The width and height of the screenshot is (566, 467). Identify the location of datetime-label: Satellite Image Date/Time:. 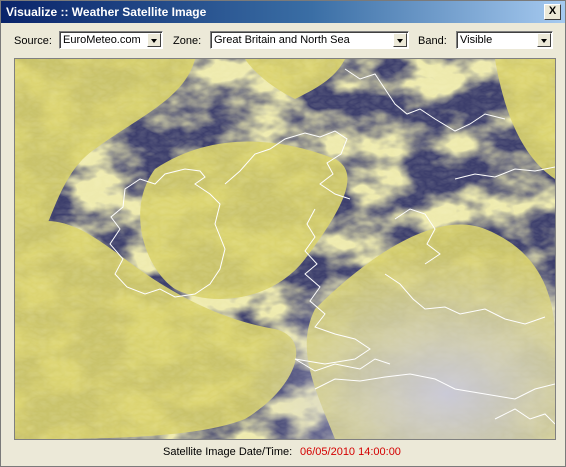
(228, 452).